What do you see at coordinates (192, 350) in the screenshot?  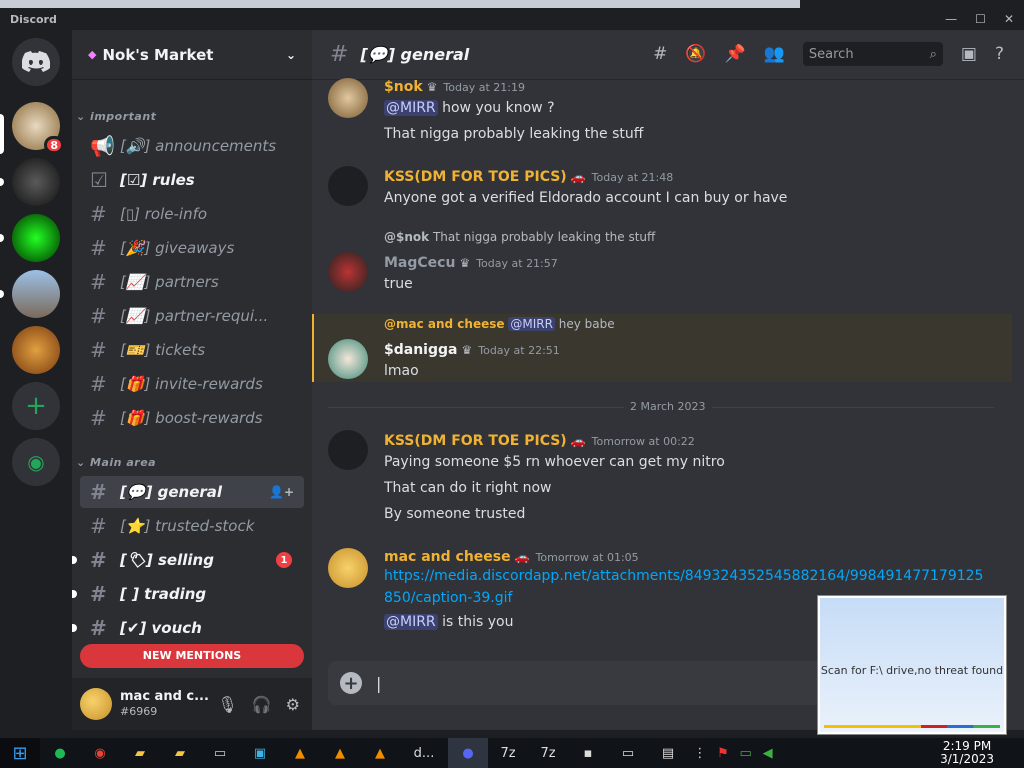 I see `channel-tickets: # [🎫] tickets` at bounding box center [192, 350].